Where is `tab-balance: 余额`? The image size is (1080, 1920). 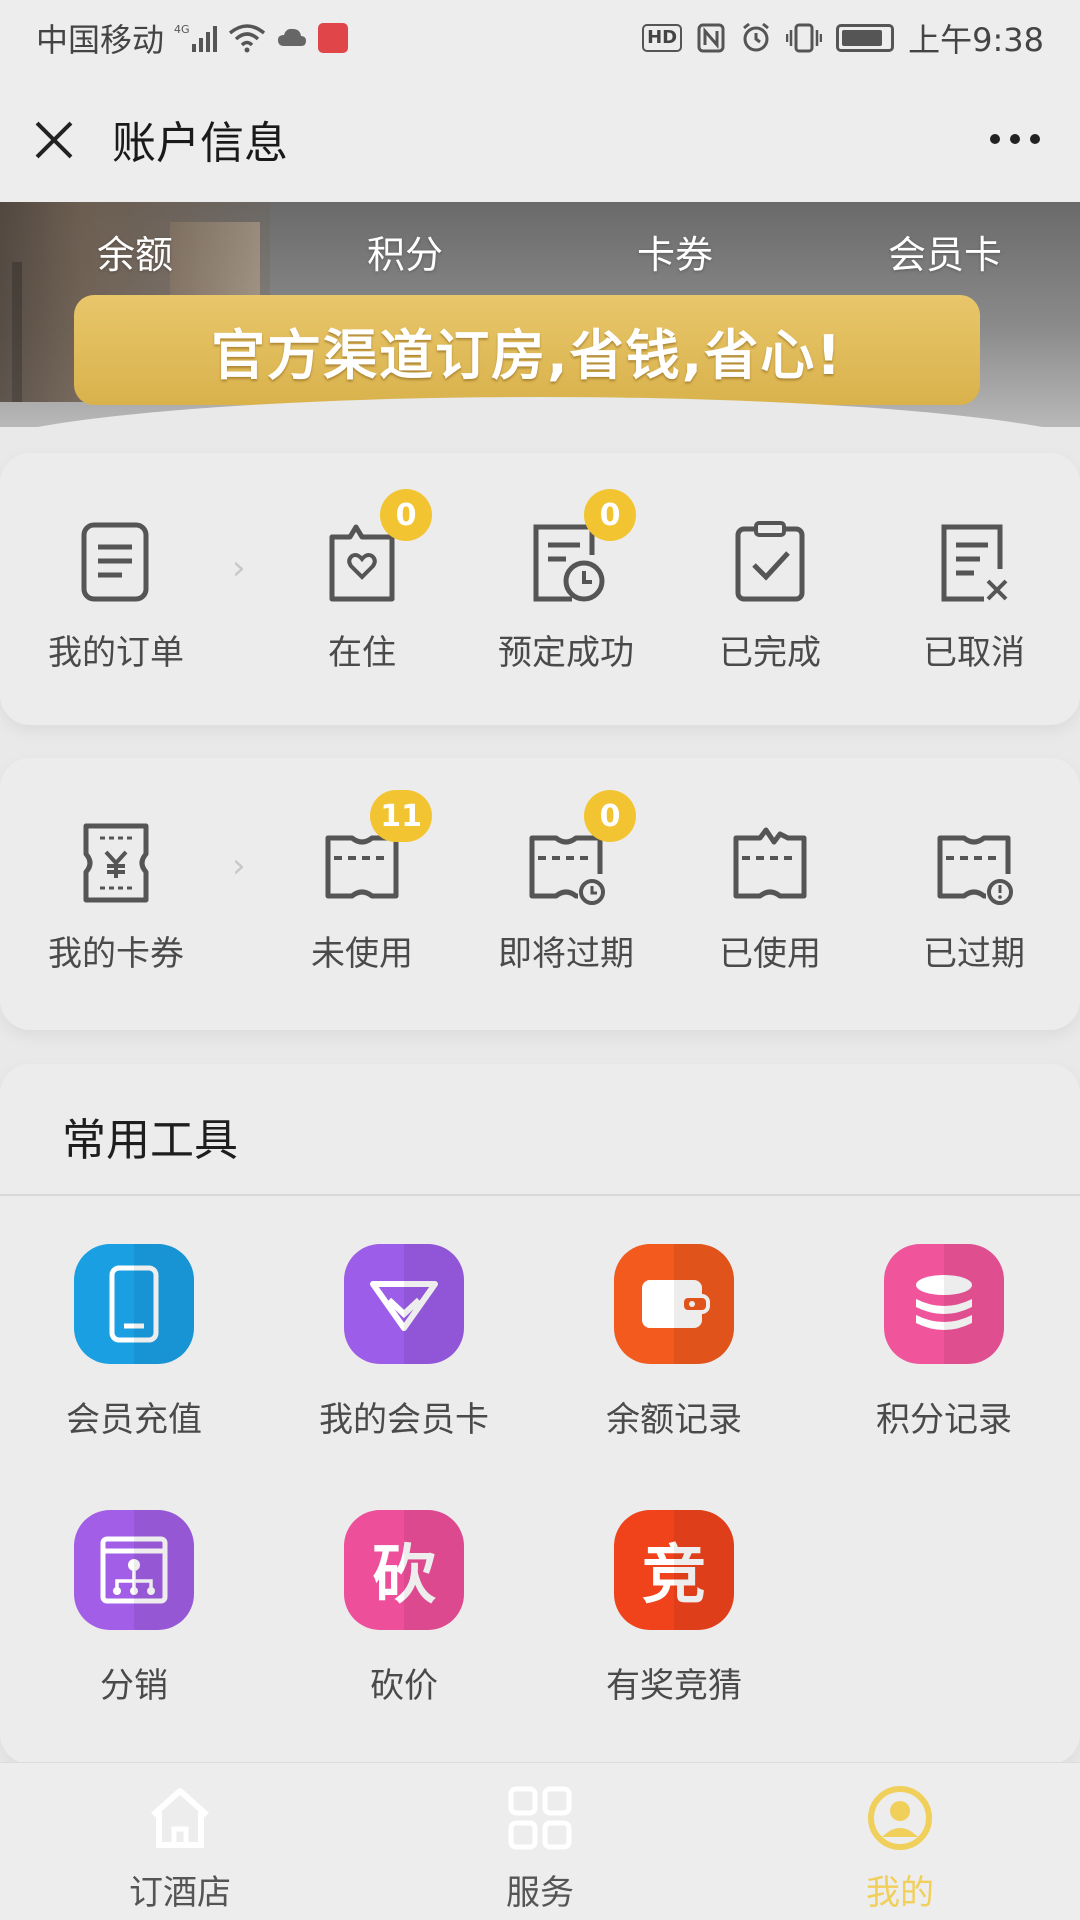 tab-balance: 余额 is located at coordinates (135, 252).